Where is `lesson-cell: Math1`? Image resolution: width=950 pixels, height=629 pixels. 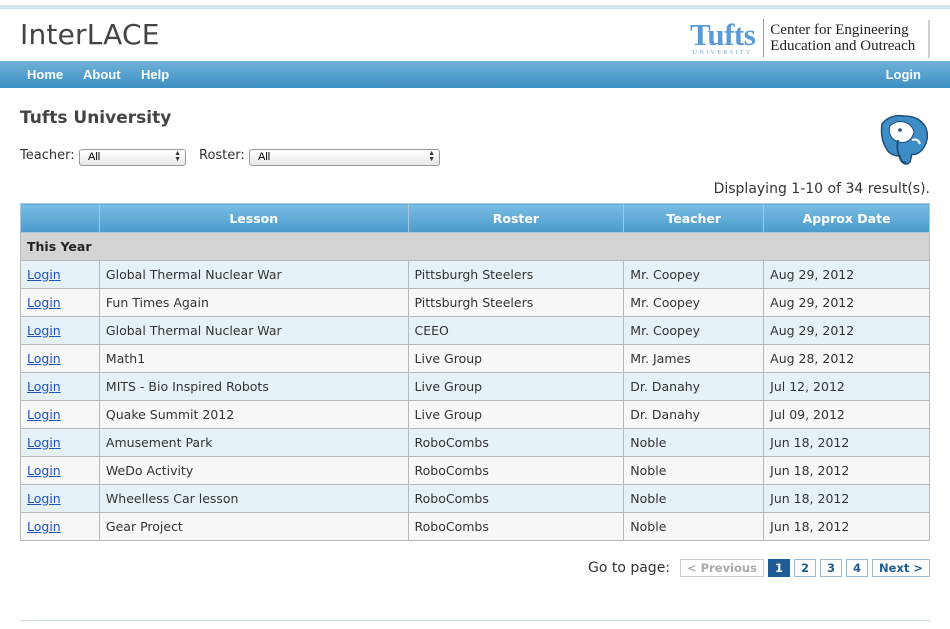
lesson-cell: Math1 is located at coordinates (253, 358).